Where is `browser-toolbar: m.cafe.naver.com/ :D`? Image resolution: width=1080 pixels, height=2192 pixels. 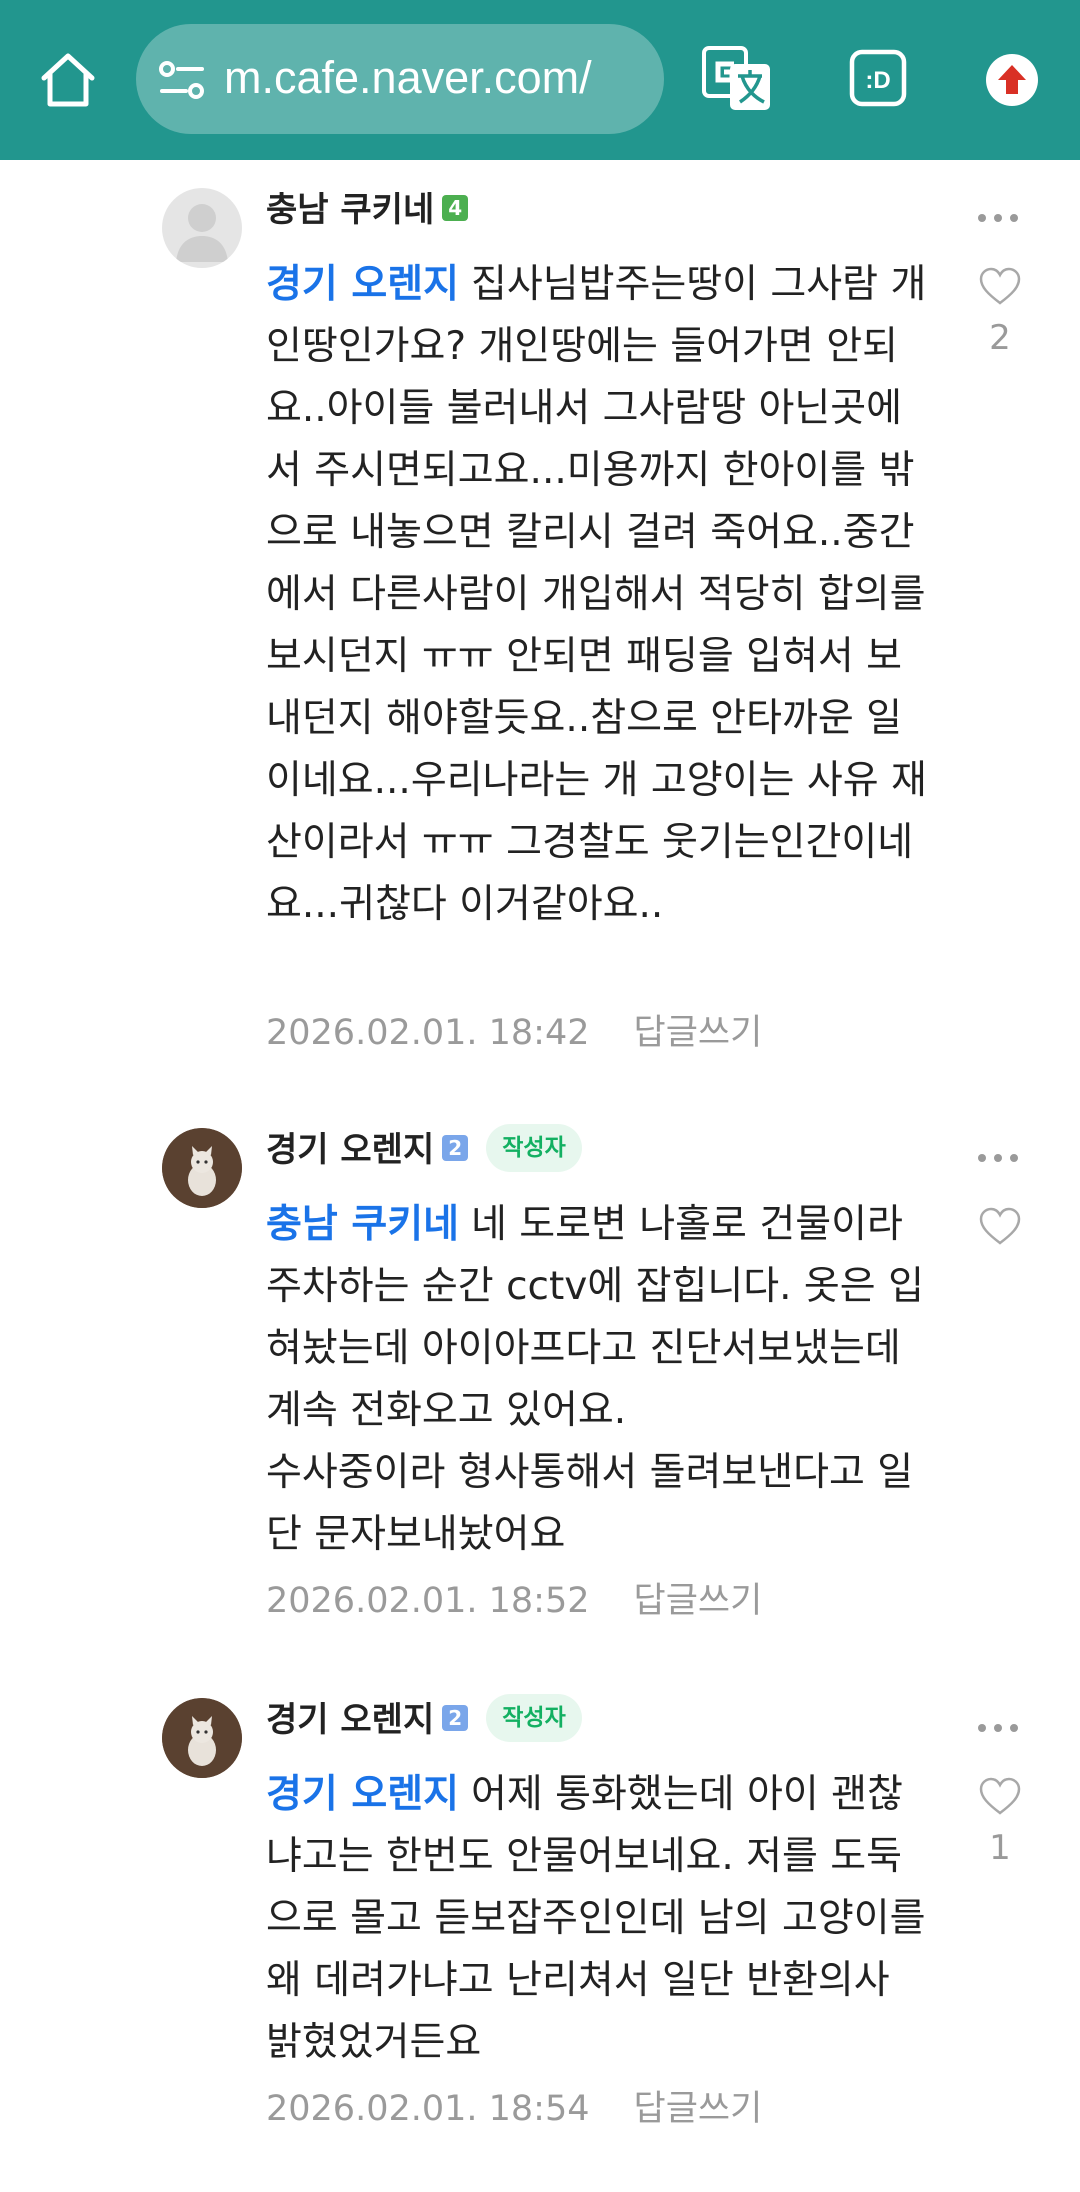
browser-toolbar: m.cafe.naver.com/ :D is located at coordinates (540, 80).